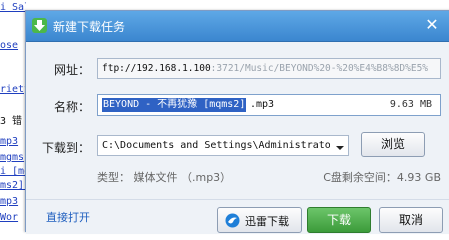 The height and width of the screenshot is (240, 449). What do you see at coordinates (432, 25) in the screenshot?
I see `close-icon: ✕` at bounding box center [432, 25].